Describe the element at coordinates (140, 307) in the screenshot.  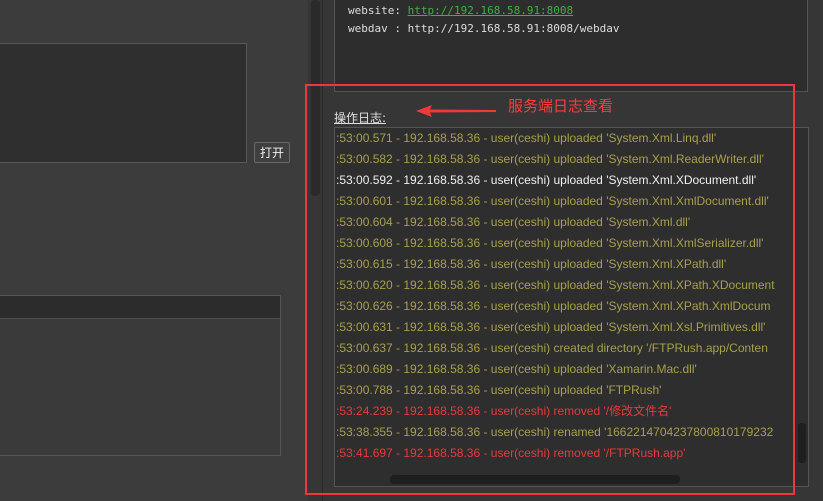
I see `file-list-header` at that location.